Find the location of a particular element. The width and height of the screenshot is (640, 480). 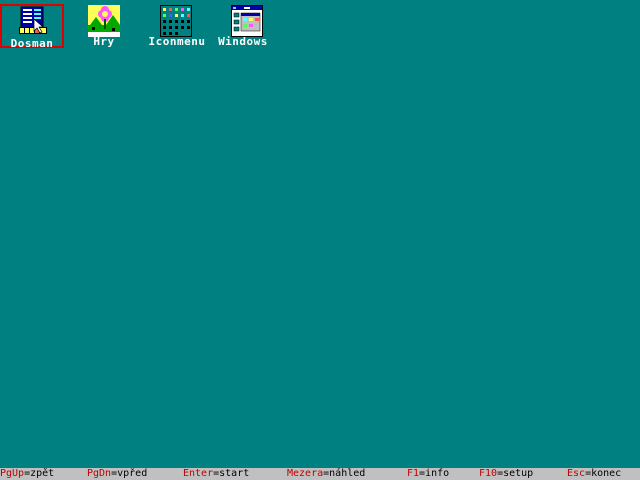

hint-key-esc: Esc is located at coordinates (576, 473).